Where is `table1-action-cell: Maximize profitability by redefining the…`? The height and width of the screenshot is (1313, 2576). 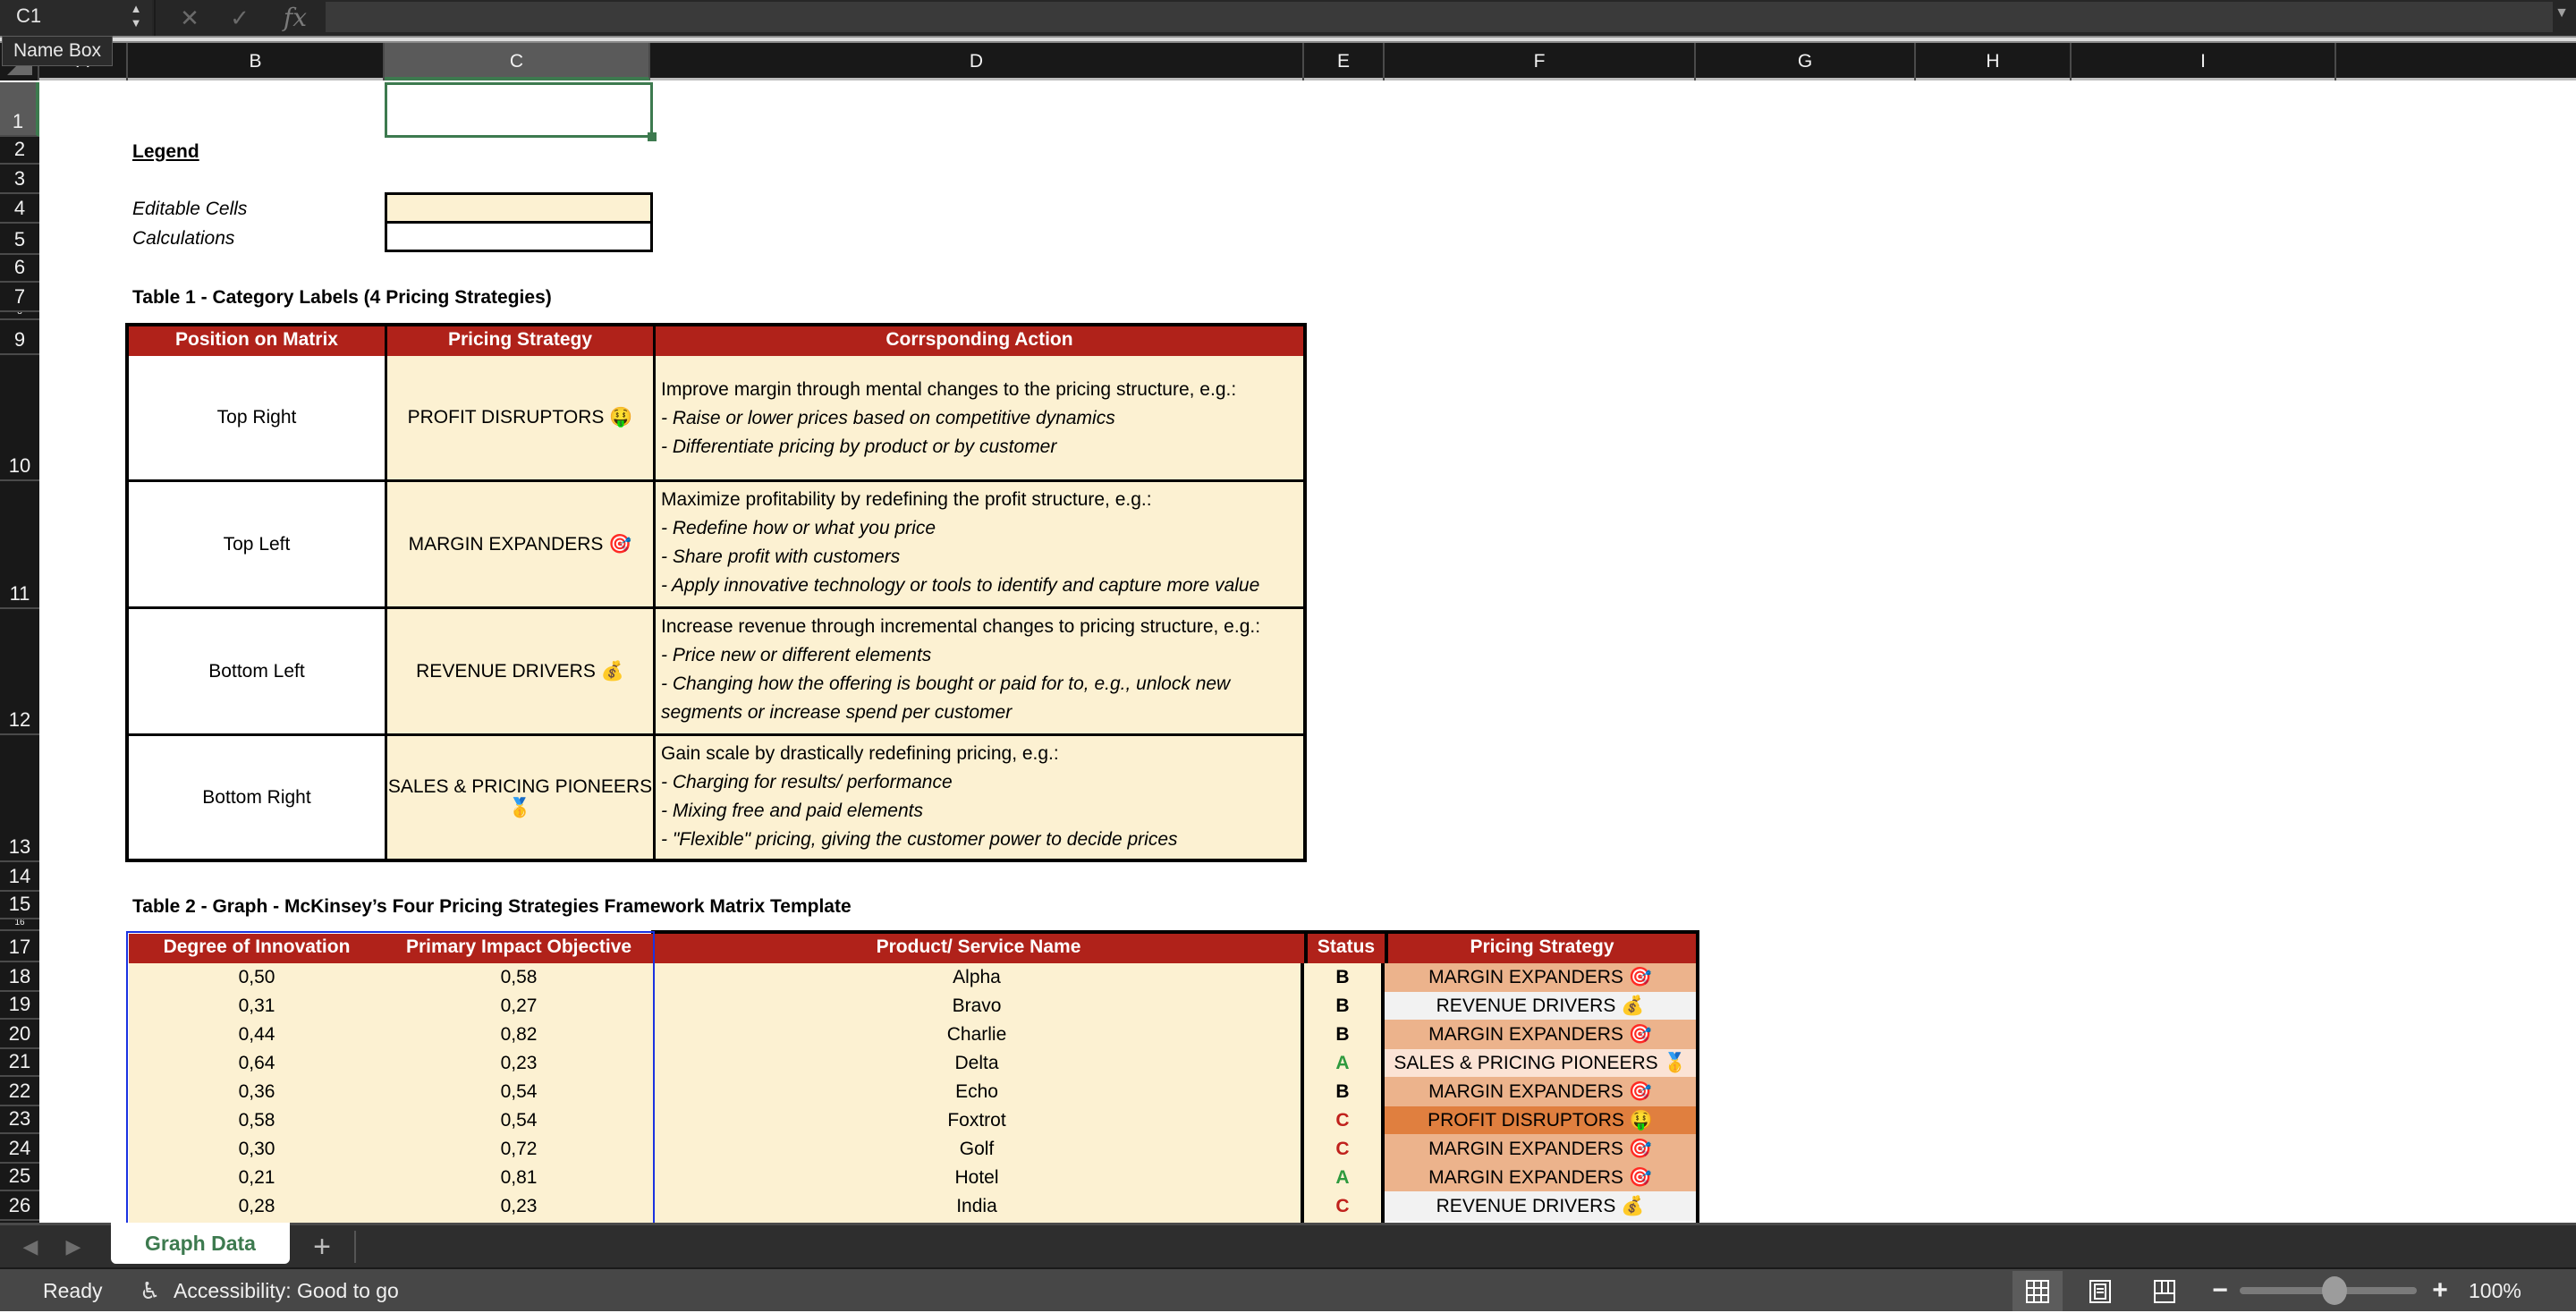 table1-action-cell: Maximize profitability by redefining the… is located at coordinates (978, 545).